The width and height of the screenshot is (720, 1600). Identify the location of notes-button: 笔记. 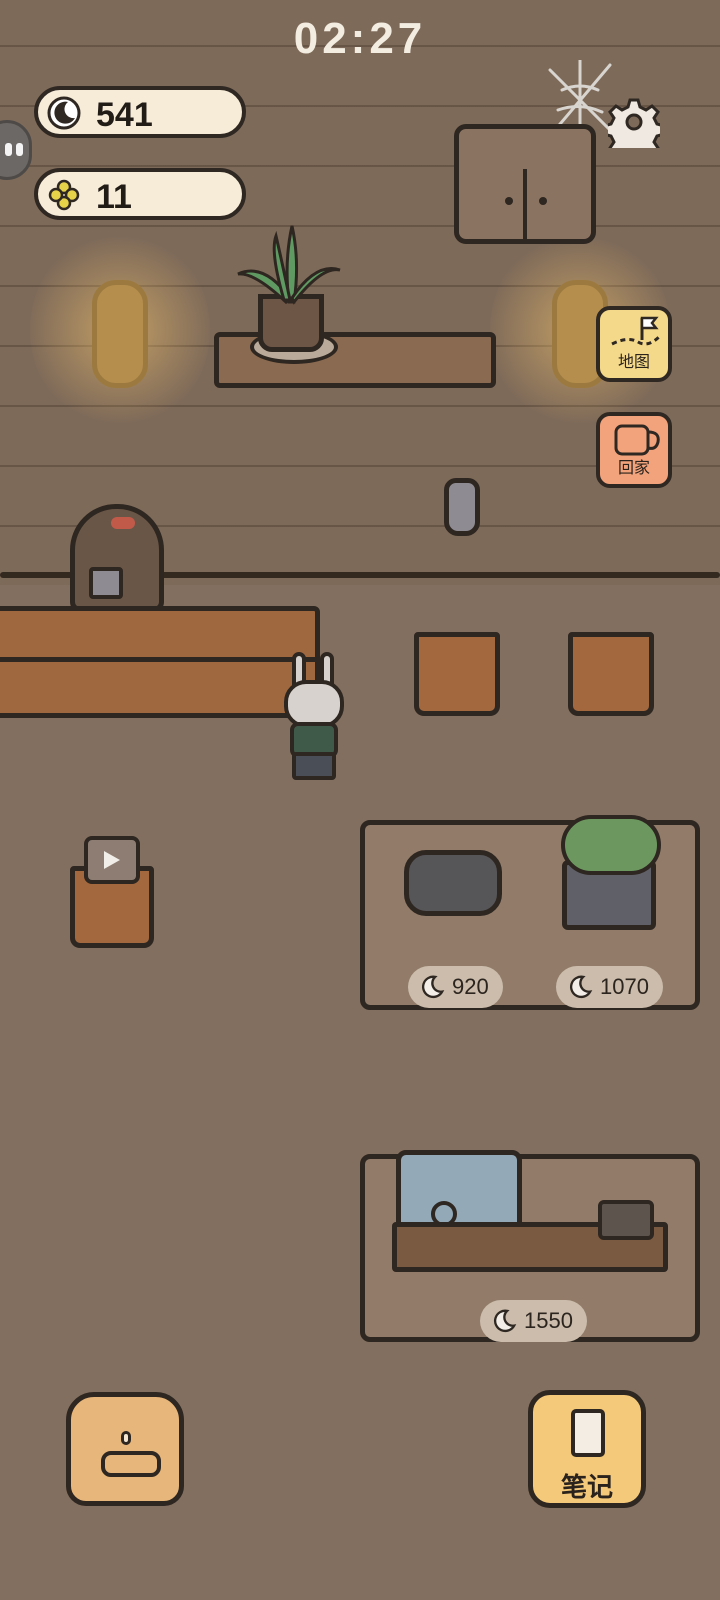
(587, 1449).